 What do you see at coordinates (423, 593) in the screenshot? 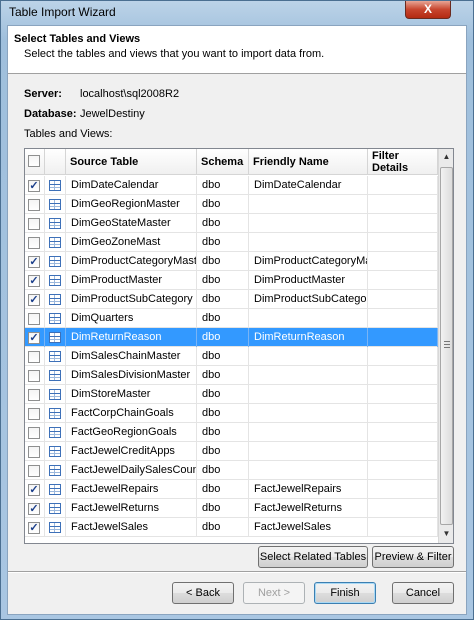
I see `cancel-button: Cancel` at bounding box center [423, 593].